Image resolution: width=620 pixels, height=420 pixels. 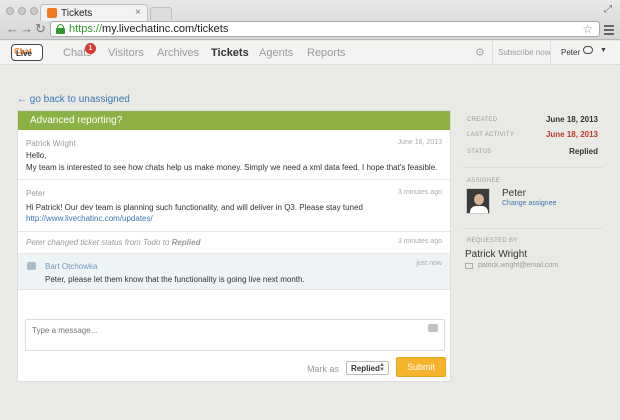 What do you see at coordinates (429, 263) in the screenshot?
I see `message-time: just now` at bounding box center [429, 263].